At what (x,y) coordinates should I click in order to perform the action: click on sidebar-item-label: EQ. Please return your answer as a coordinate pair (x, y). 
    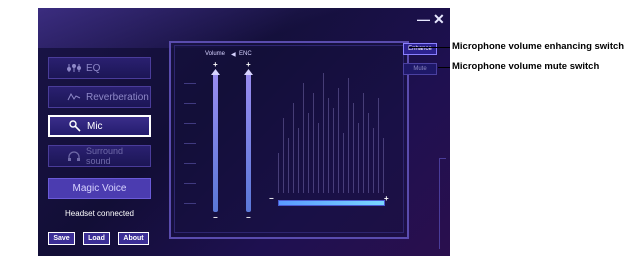
    Looking at the image, I should click on (93, 68).